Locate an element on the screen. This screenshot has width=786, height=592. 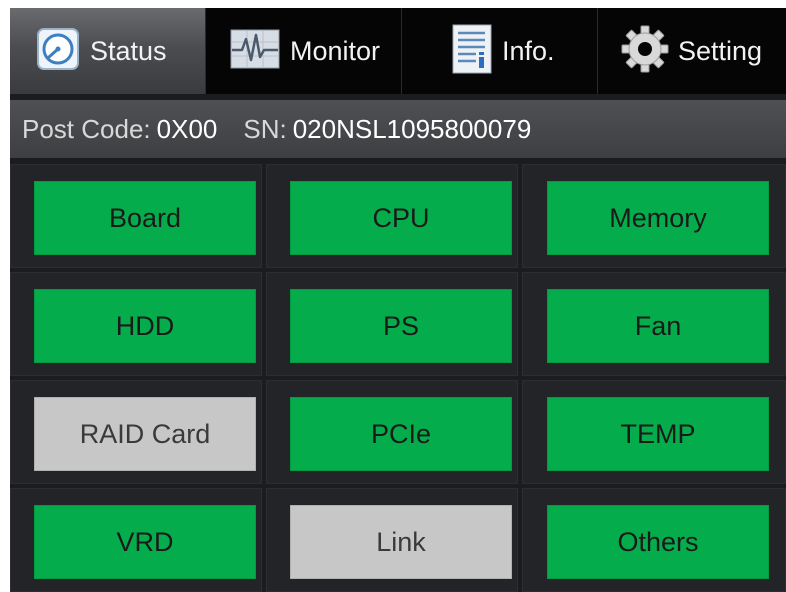
grid-cell: Fan is located at coordinates (654, 324).